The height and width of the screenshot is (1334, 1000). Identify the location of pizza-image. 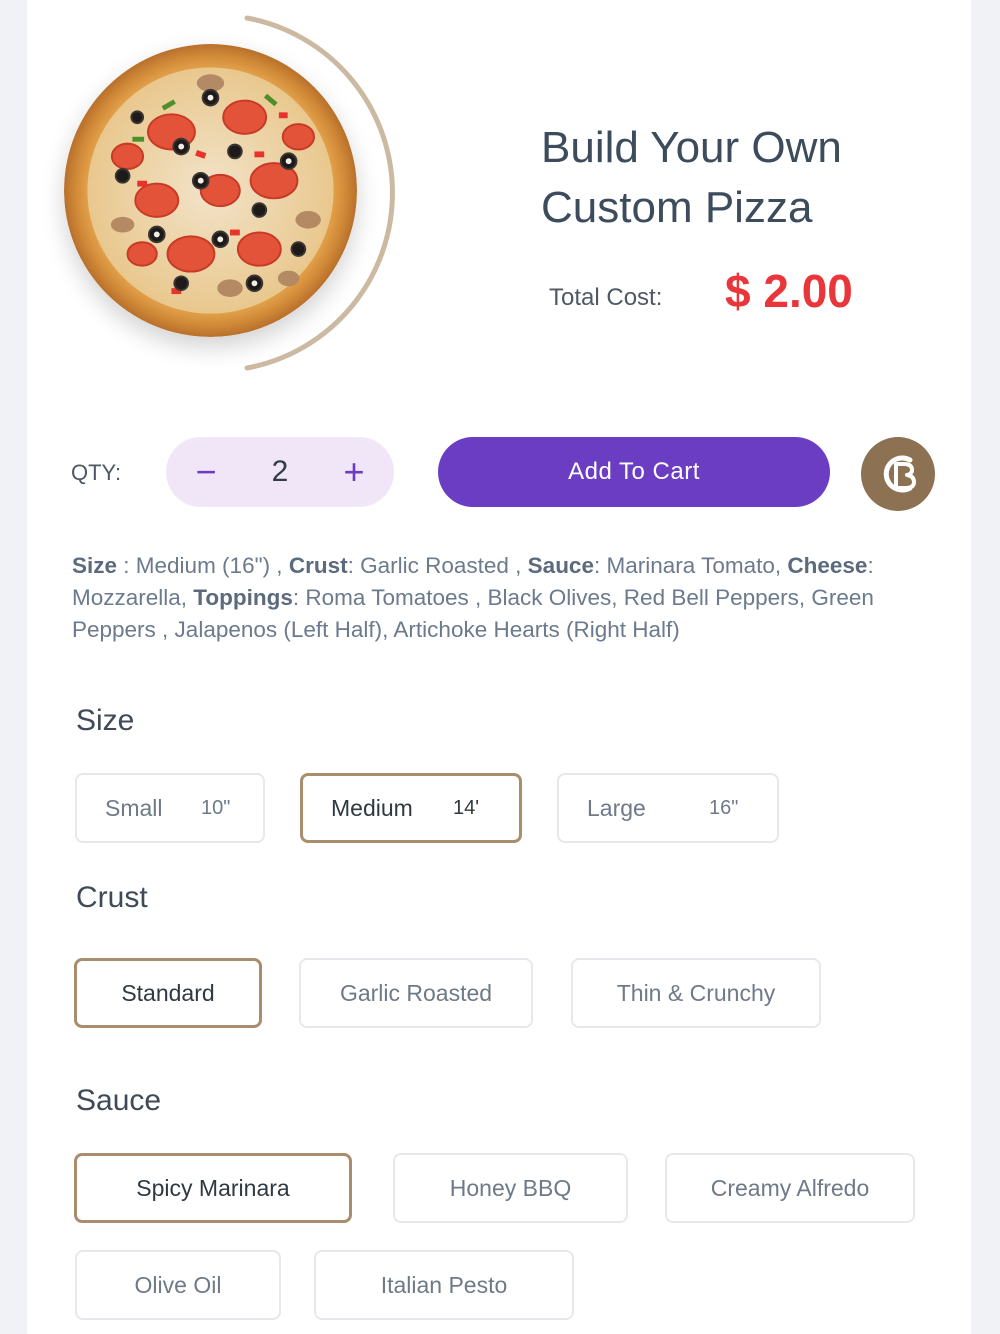
(210, 190).